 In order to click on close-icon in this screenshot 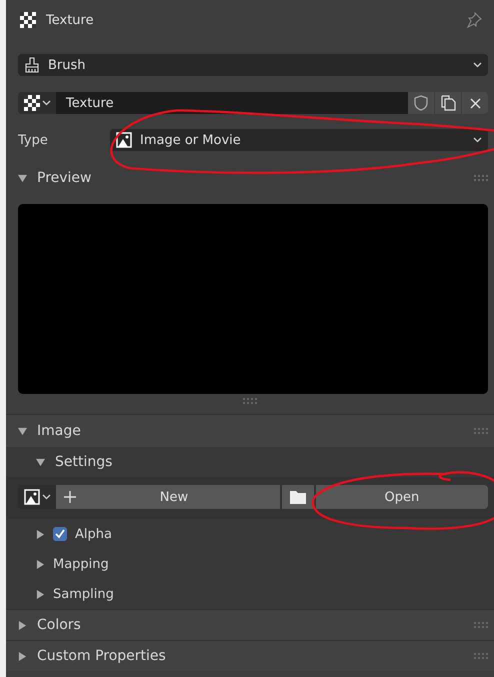, I will do `click(475, 103)`.